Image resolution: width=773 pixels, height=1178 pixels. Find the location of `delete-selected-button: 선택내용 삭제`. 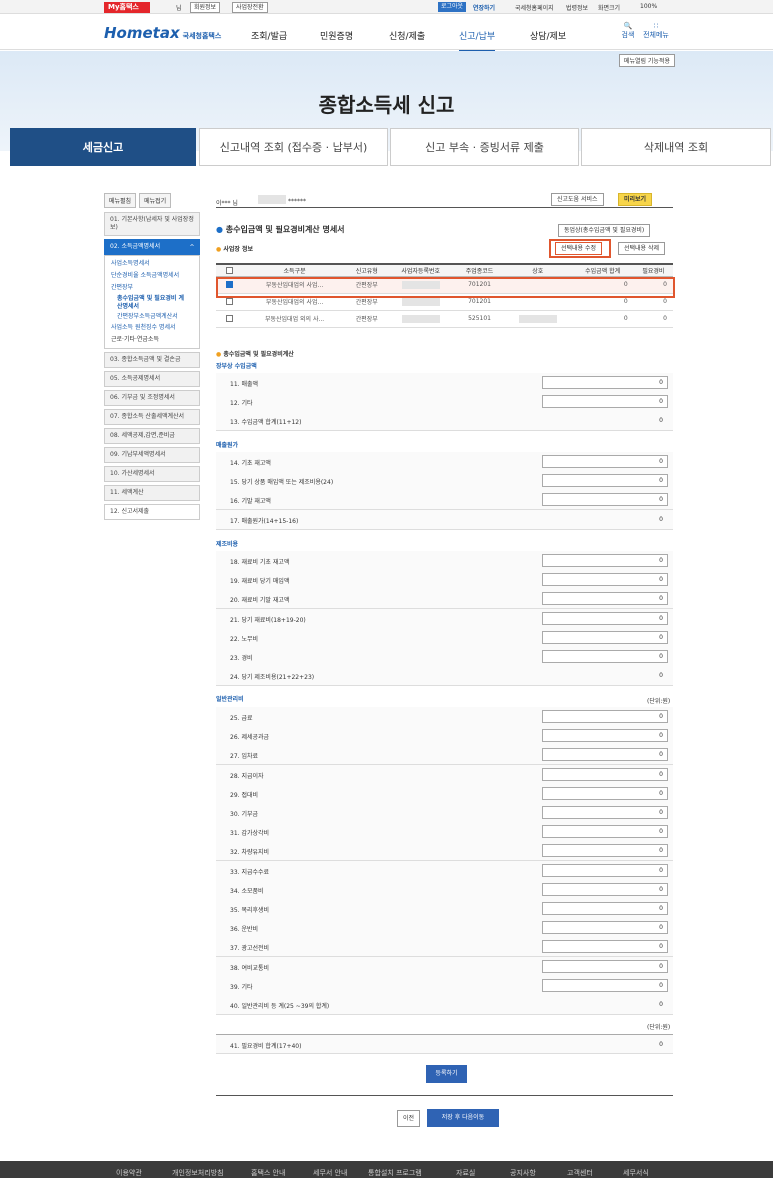

delete-selected-button: 선택내용 삭제 is located at coordinates (642, 248).